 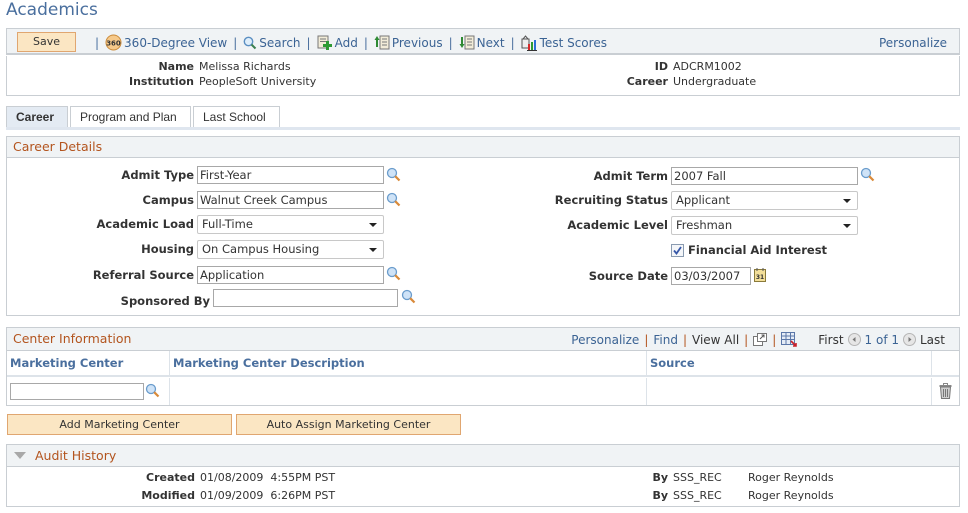 What do you see at coordinates (394, 200) in the screenshot?
I see `campus-lookup-icon` at bounding box center [394, 200].